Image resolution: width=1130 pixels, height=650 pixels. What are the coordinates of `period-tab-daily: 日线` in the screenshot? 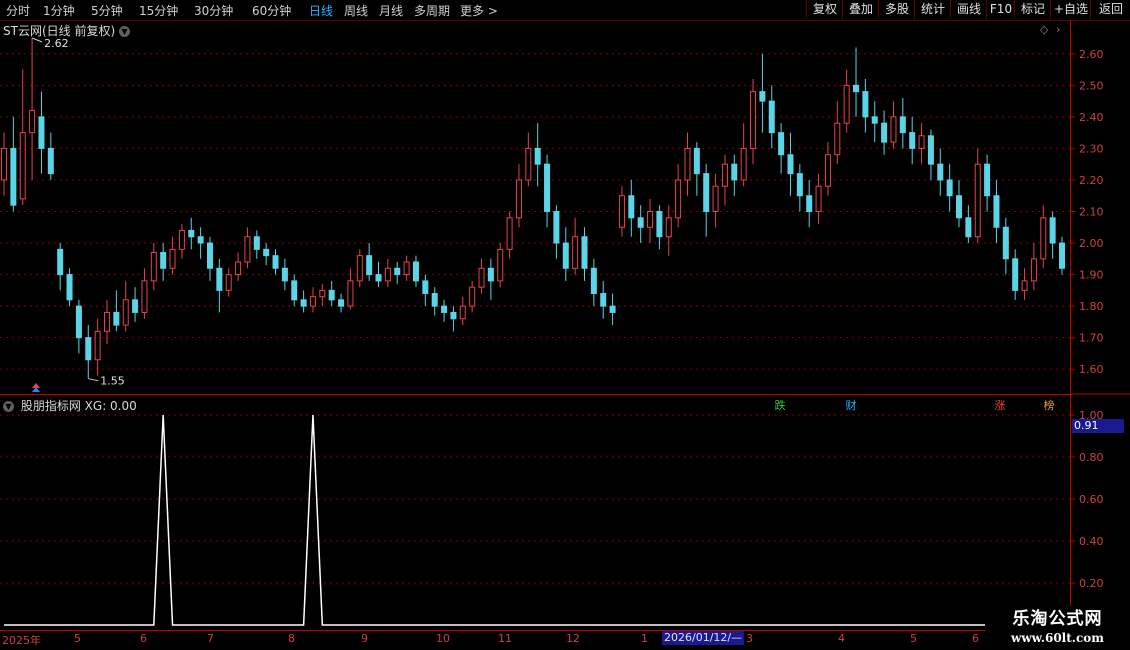 It's located at (321, 10).